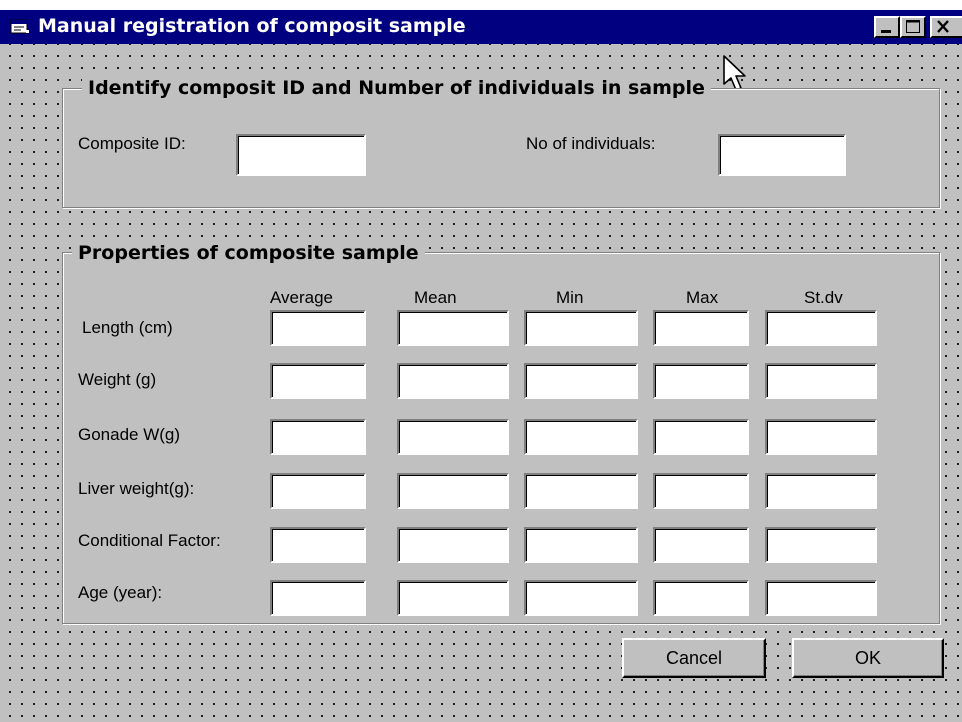 The image size is (962, 722). I want to click on column-header-stdv: St.dv, so click(823, 297).